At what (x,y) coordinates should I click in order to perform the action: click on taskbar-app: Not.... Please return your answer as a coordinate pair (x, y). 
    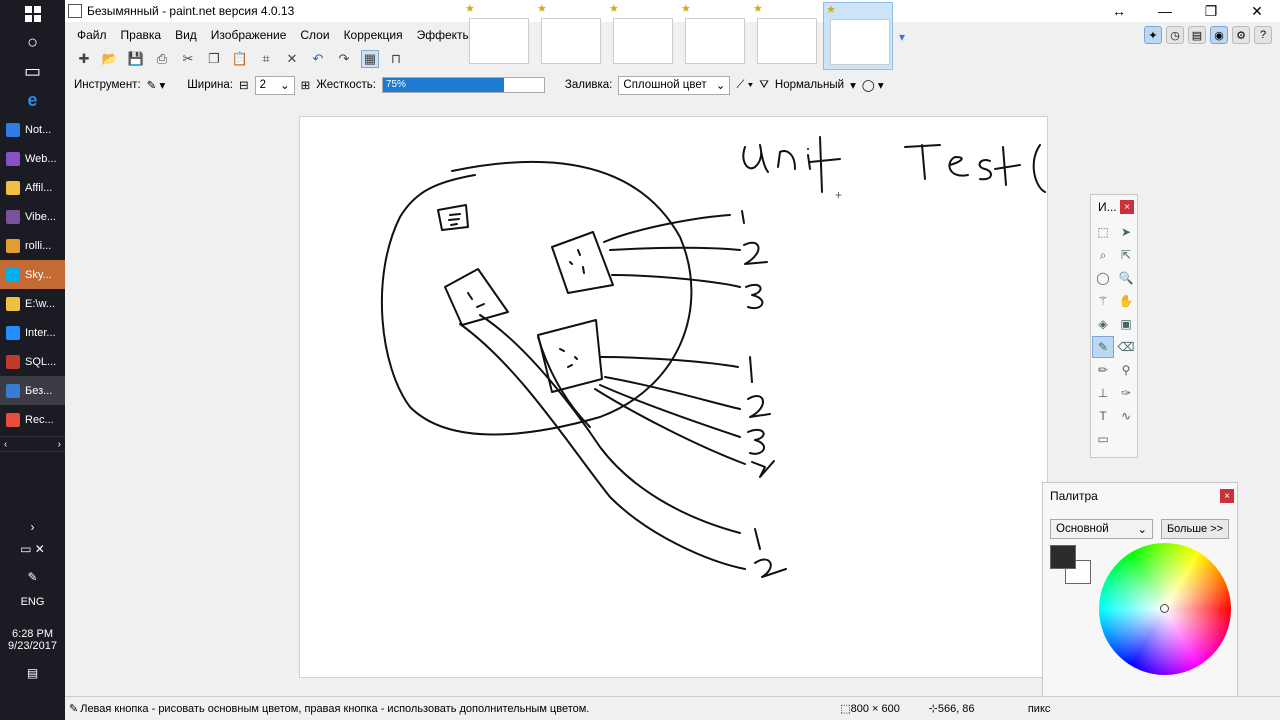
    Looking at the image, I should click on (32, 129).